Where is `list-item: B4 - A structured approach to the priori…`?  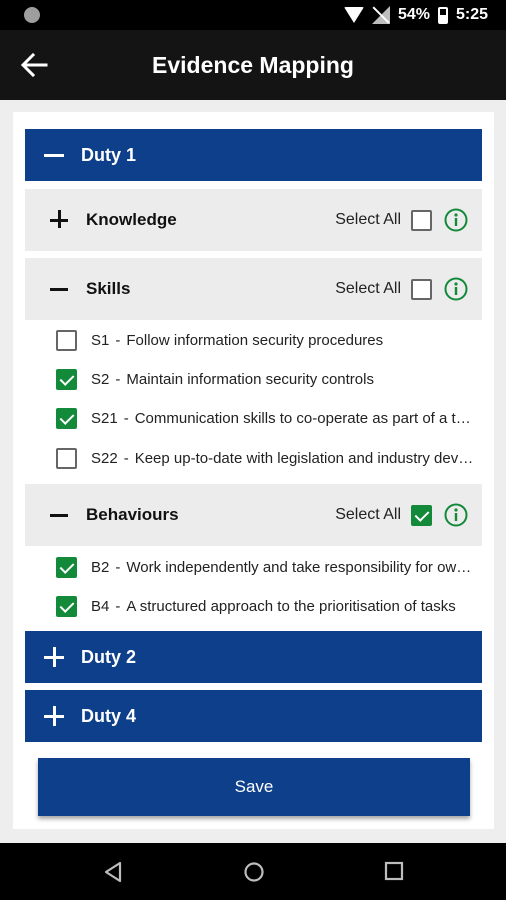
list-item: B4 - A structured approach to the priori… is located at coordinates (253, 606).